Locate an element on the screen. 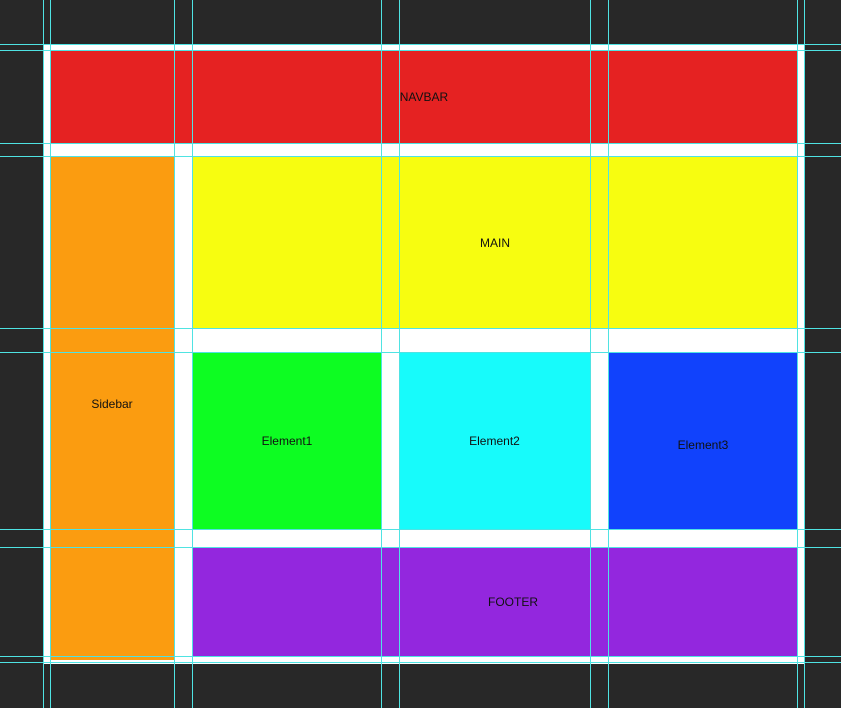 This screenshot has width=841, height=708. main-label: MAIN is located at coordinates (495, 242).